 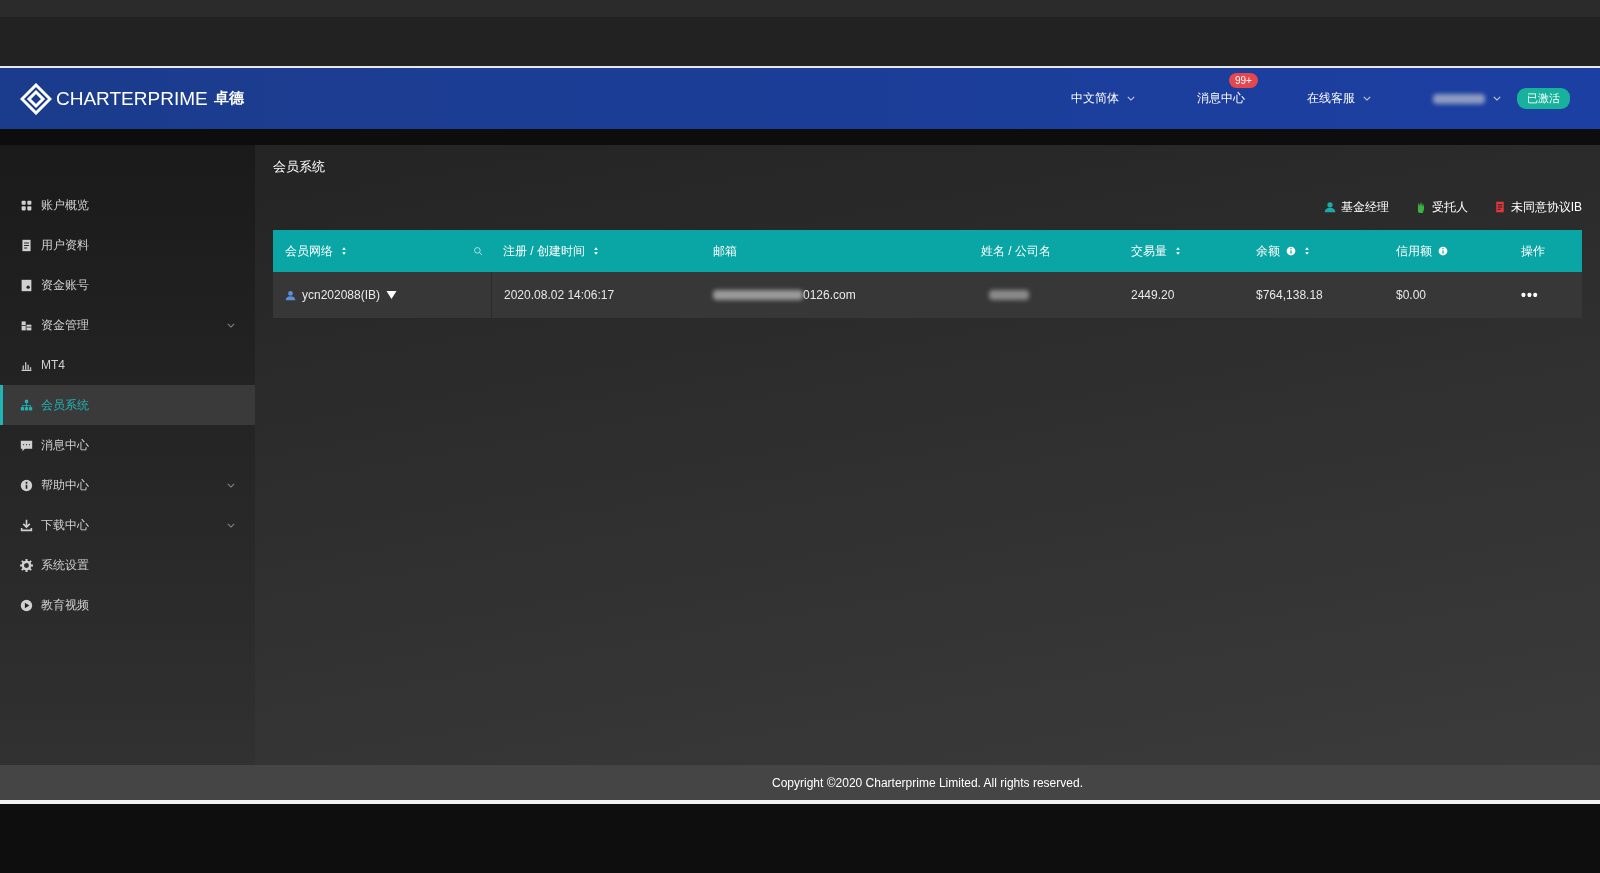 What do you see at coordinates (26, 525) in the screenshot?
I see `download-icon` at bounding box center [26, 525].